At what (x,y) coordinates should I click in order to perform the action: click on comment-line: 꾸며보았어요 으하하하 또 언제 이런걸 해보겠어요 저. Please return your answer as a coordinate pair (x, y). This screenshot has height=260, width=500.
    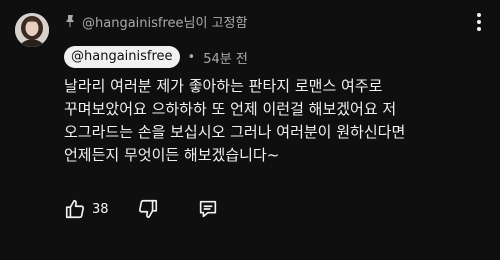
    Looking at the image, I should click on (230, 109).